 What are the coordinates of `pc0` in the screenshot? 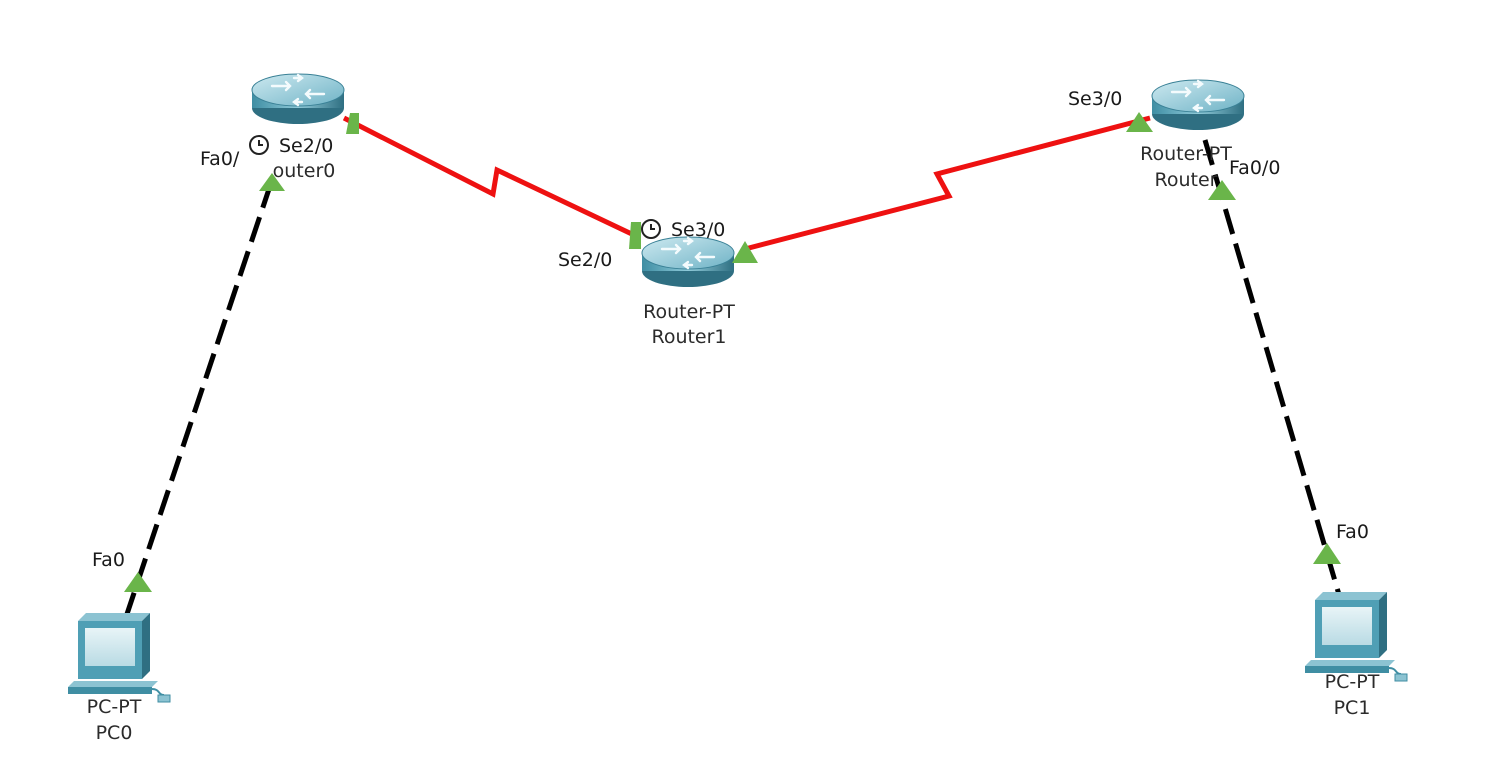 It's located at (119, 657).